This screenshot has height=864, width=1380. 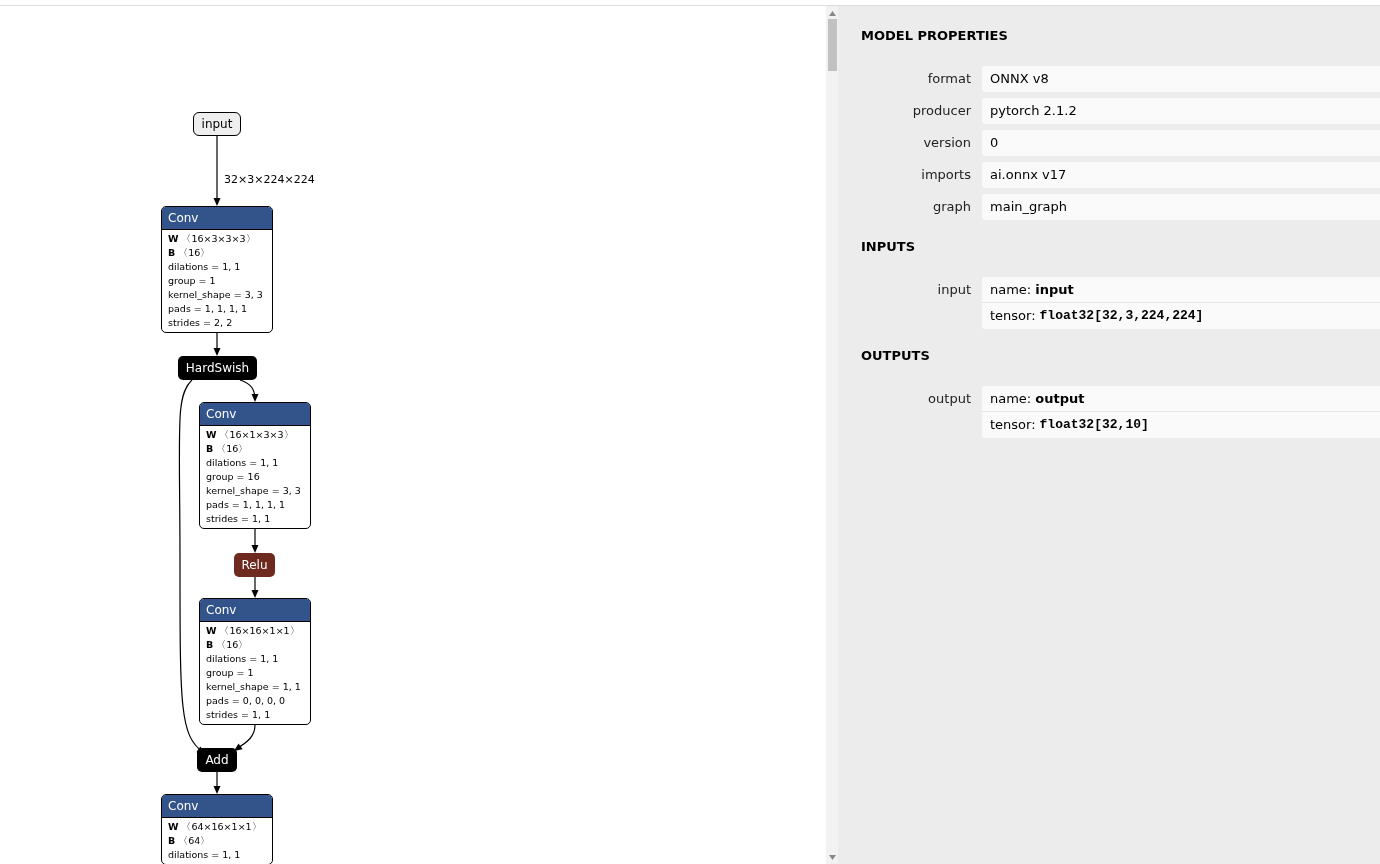 What do you see at coordinates (217, 124) in the screenshot?
I see `graph-input-node: input` at bounding box center [217, 124].